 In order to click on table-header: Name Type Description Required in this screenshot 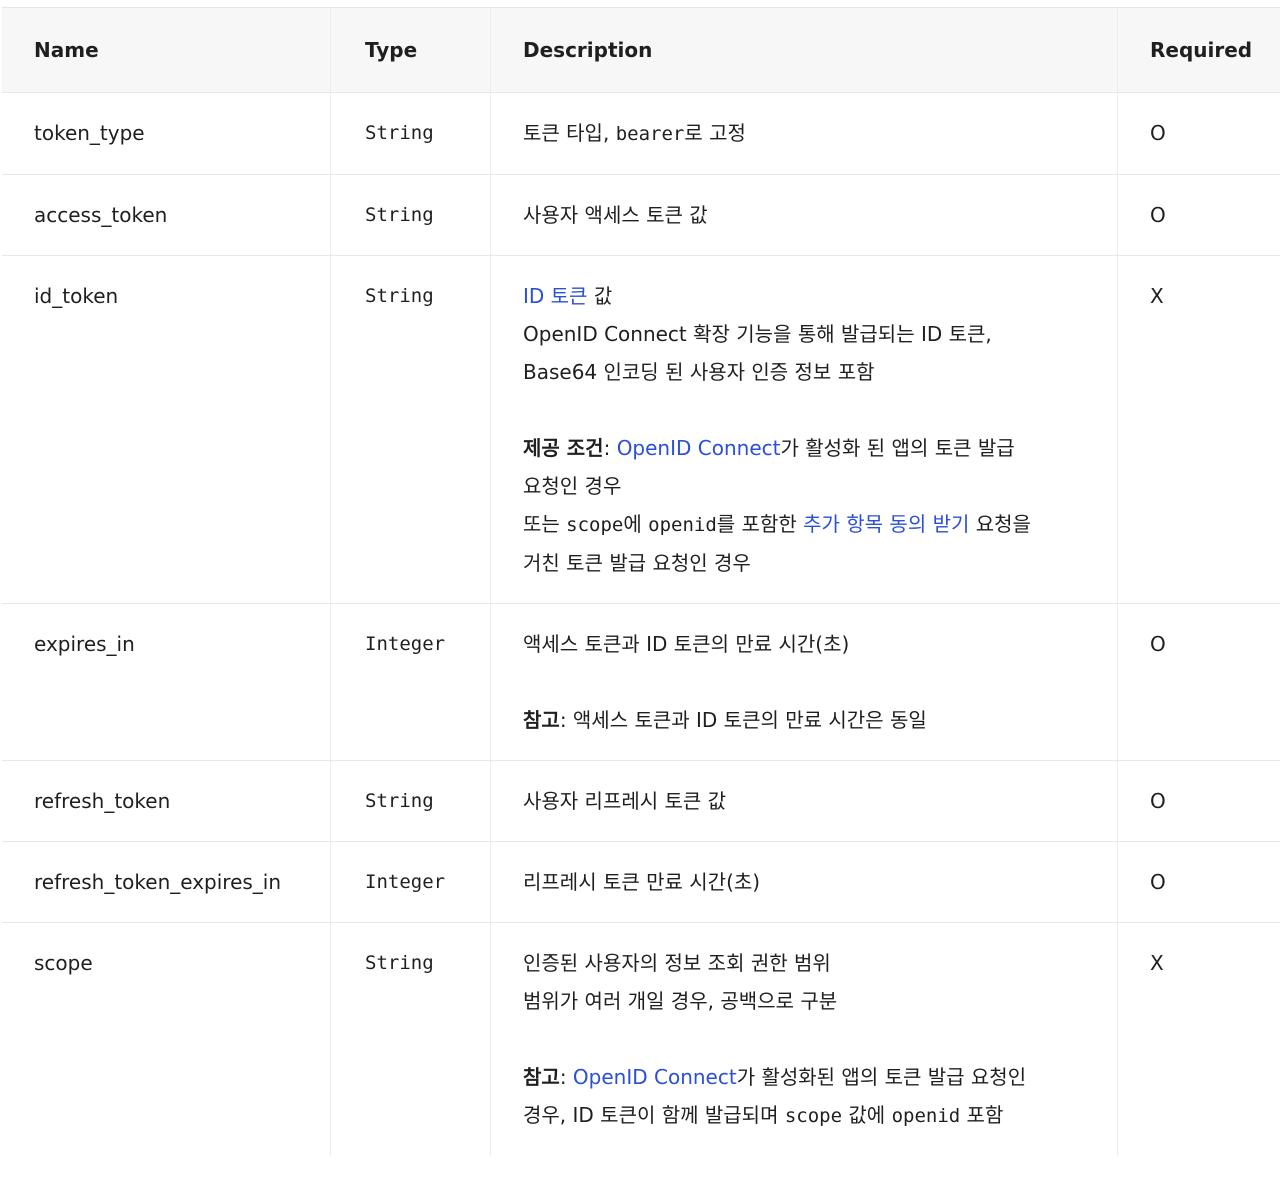, I will do `click(641, 50)`.